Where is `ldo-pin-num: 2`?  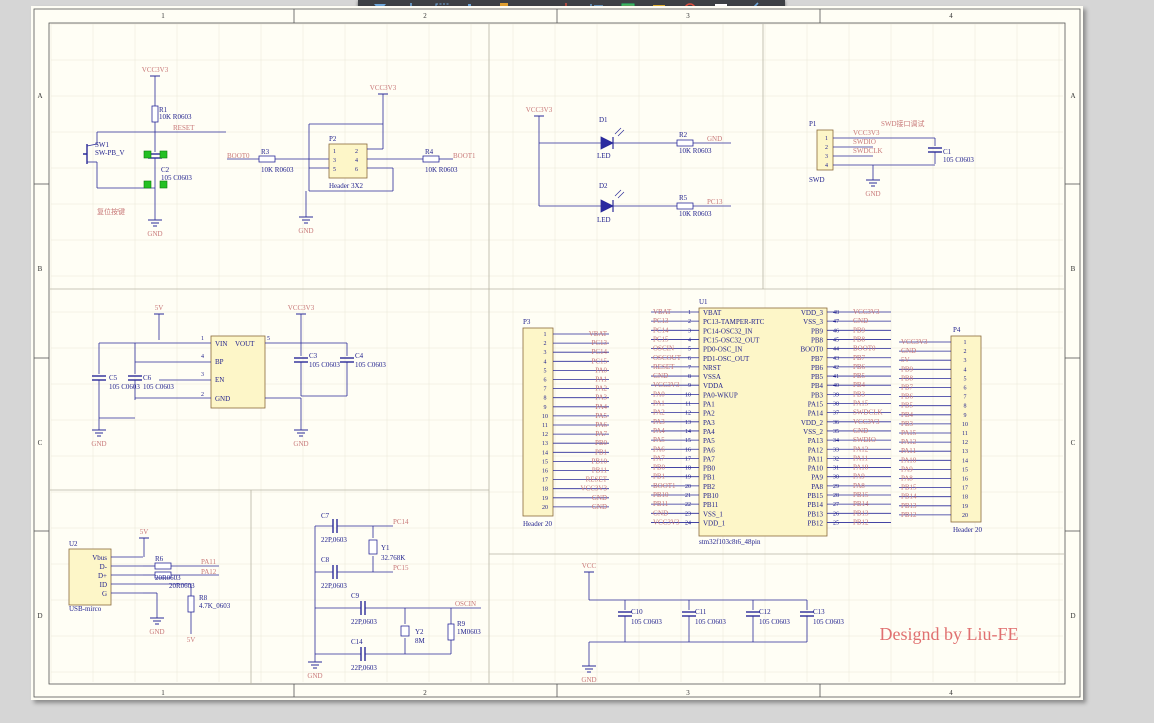 ldo-pin-num: 2 is located at coordinates (202, 395).